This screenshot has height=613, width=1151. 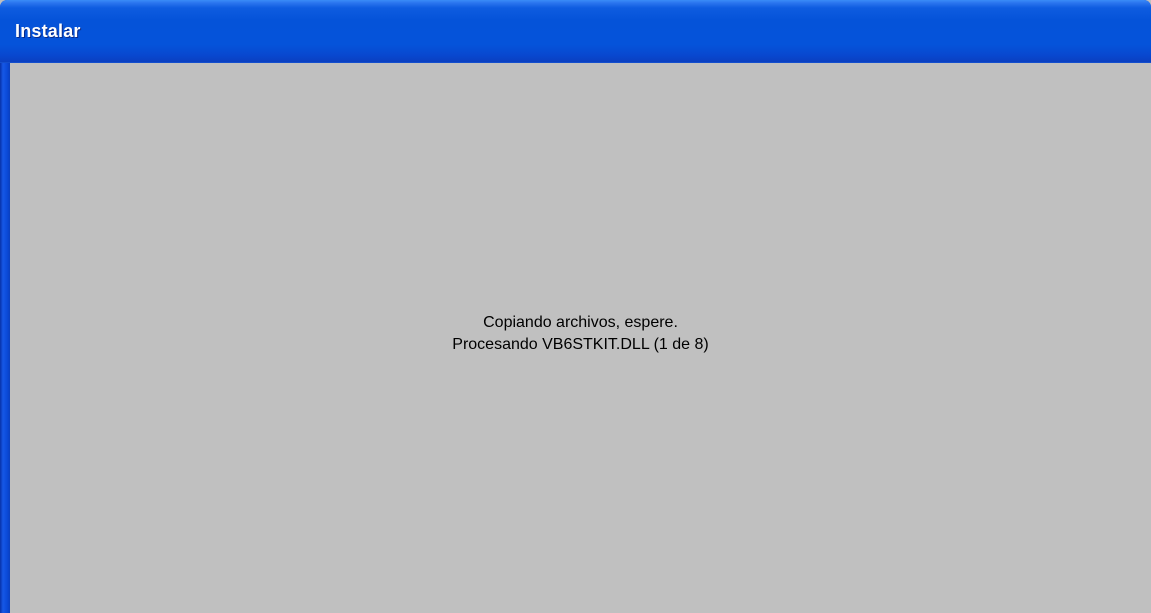 I want to click on status-line-processing: Procesando VB6STKIT.DLL (1 de 8), so click(x=580, y=344).